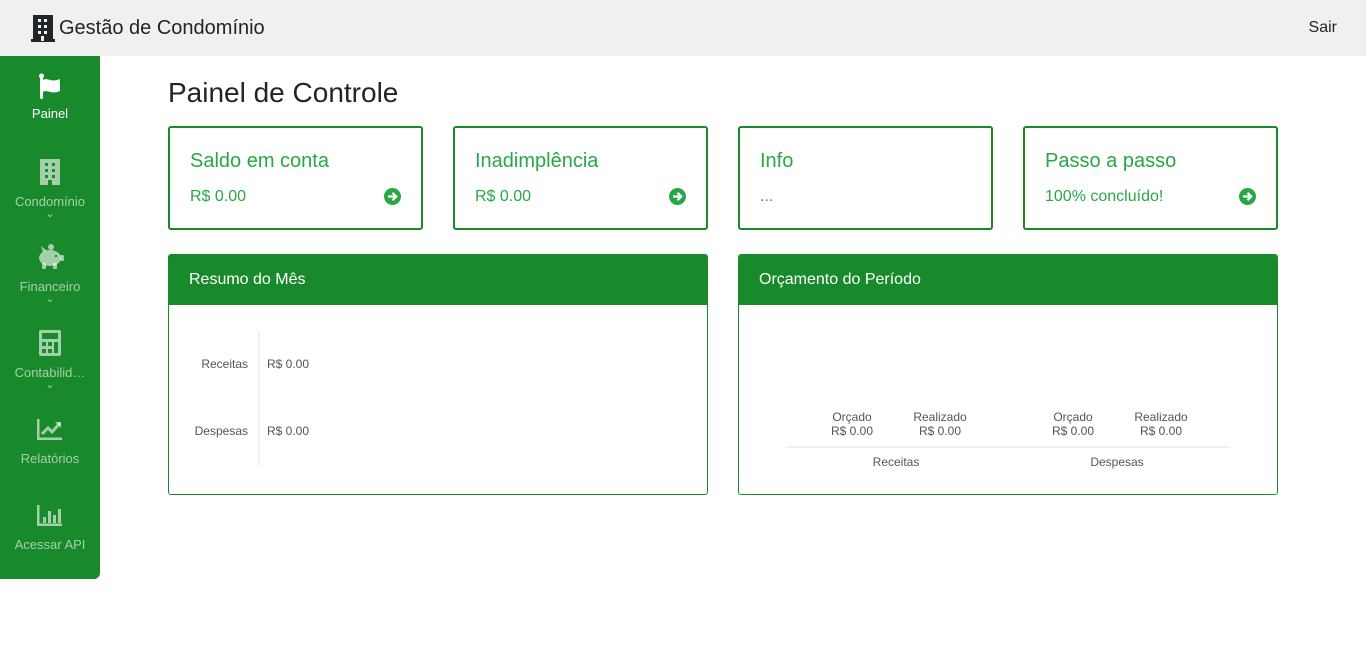 The image size is (1366, 651). Describe the element at coordinates (162, 27) in the screenshot. I see `app-title: Gestão de Condomínio` at that location.